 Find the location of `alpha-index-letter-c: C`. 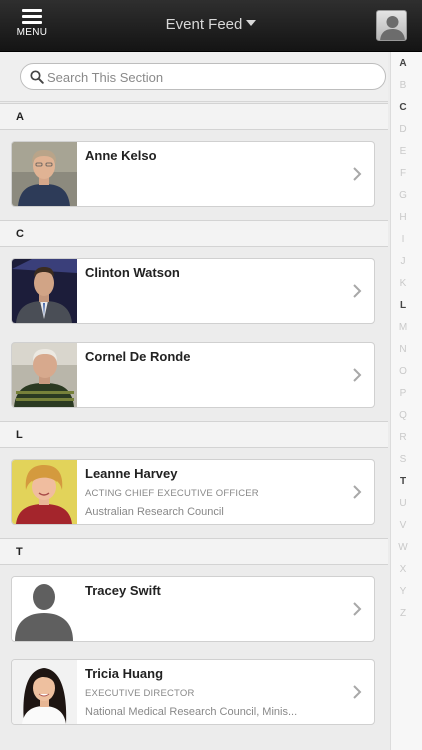

alpha-index-letter-c: C is located at coordinates (403, 107).